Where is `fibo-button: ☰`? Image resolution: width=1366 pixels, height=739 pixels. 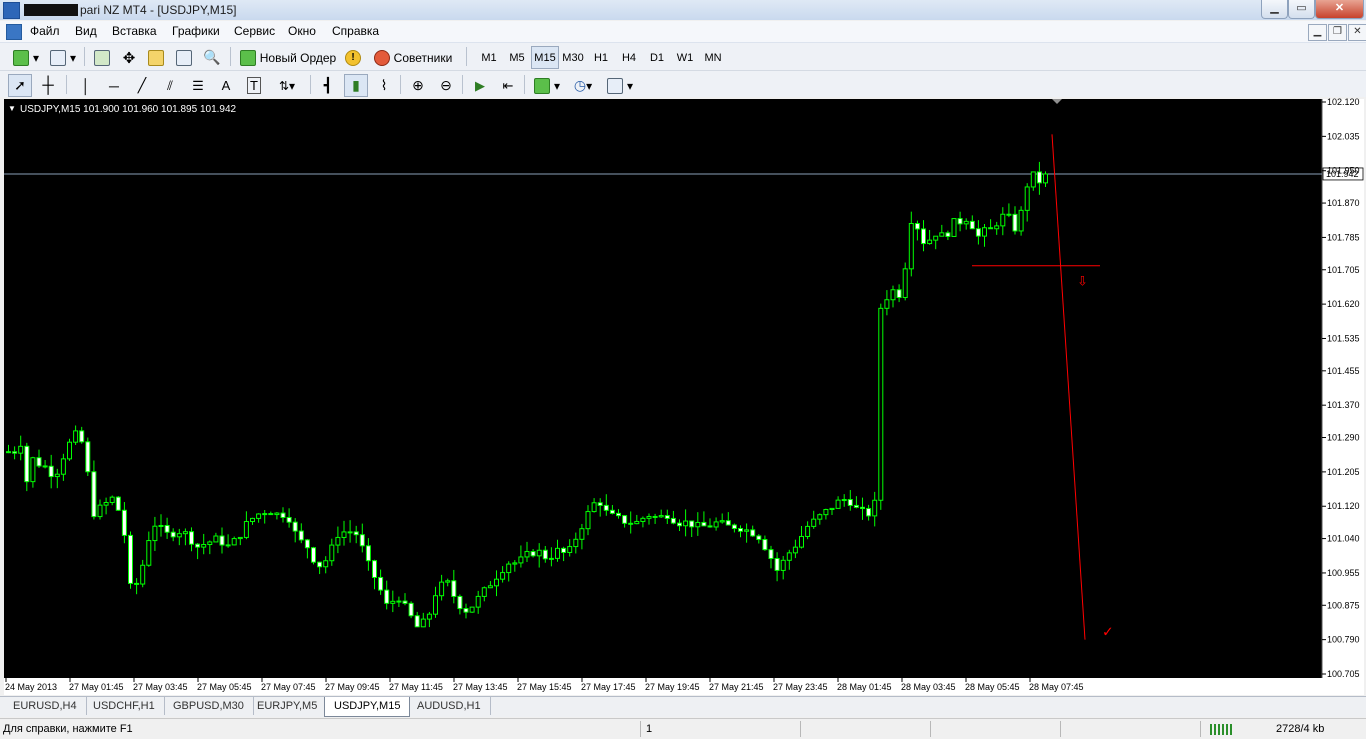
fibo-button: ☰ is located at coordinates (198, 85).